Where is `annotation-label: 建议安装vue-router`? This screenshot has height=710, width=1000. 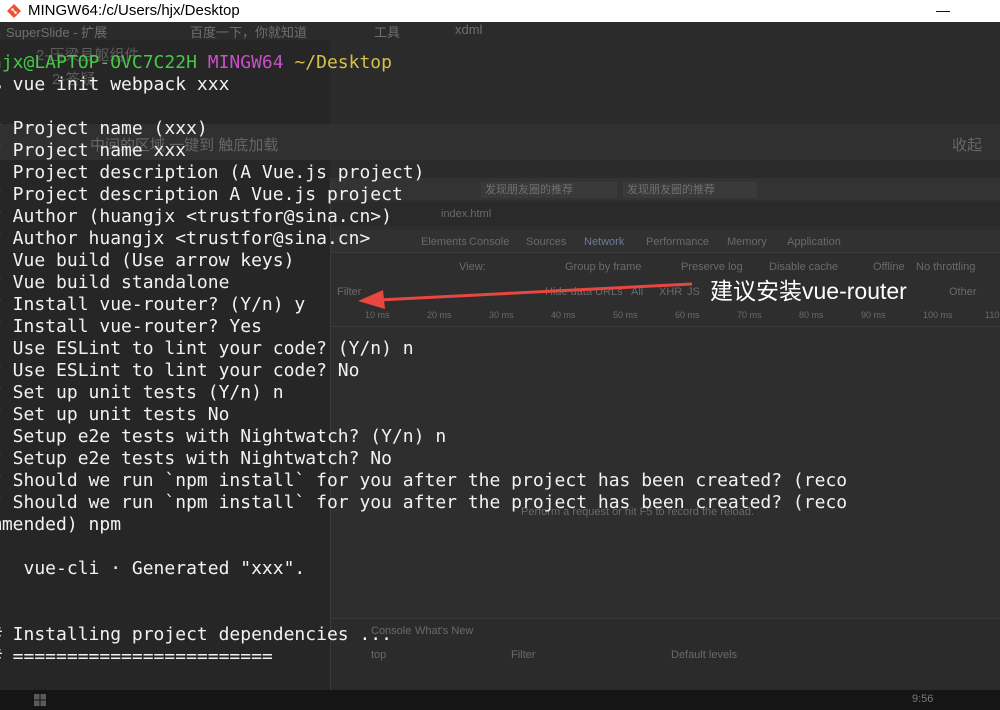
annotation-label: 建议安装vue-router is located at coordinates (808, 291).